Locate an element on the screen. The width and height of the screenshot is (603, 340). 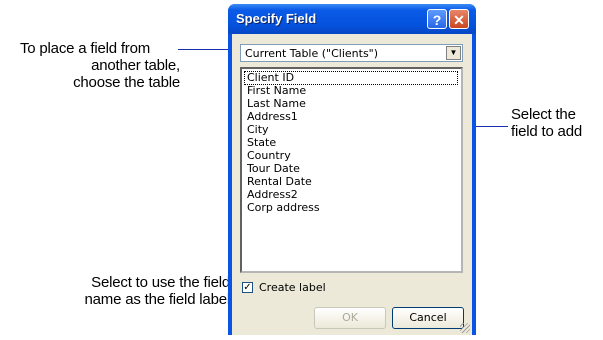
list-item: Rental Date is located at coordinates (279, 182).